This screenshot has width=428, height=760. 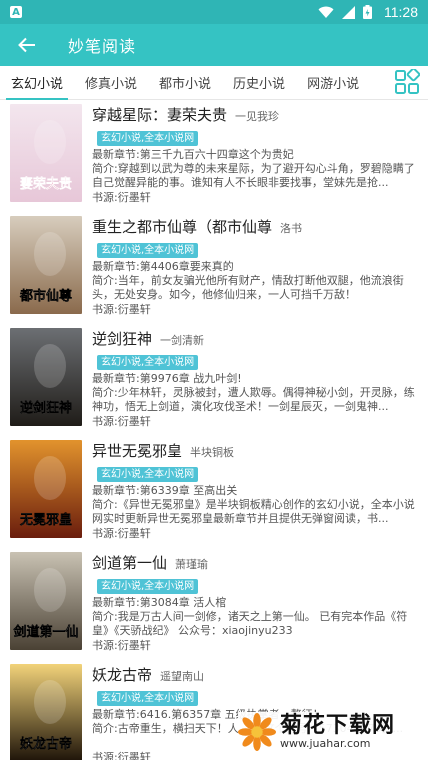 What do you see at coordinates (45, 520) in the screenshot?
I see `svg-text: 无冕邪皇` at bounding box center [45, 520].